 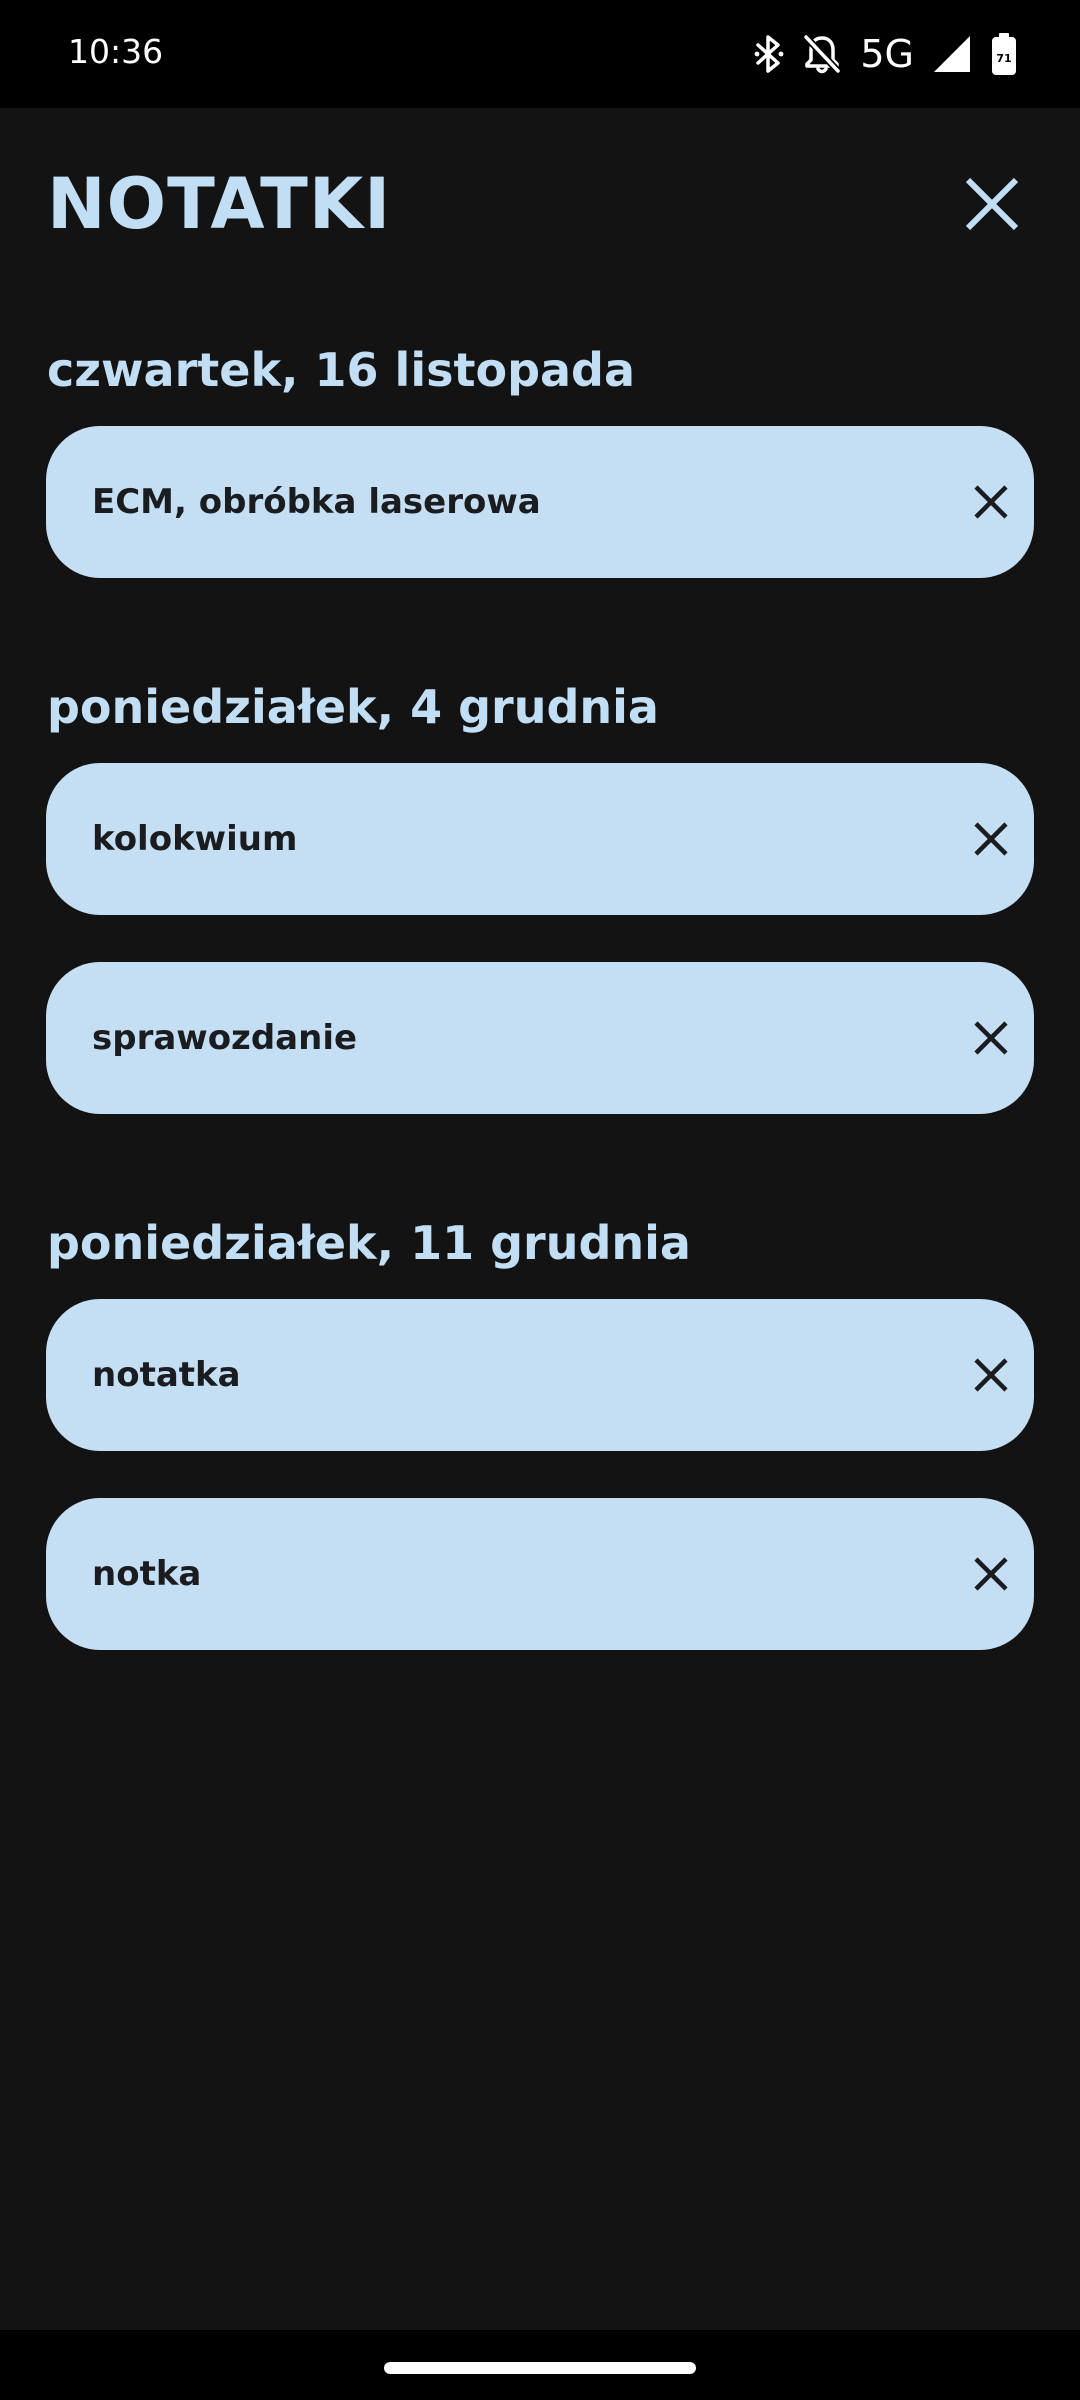 What do you see at coordinates (540, 839) in the screenshot?
I see `note-card: kolokwium` at bounding box center [540, 839].